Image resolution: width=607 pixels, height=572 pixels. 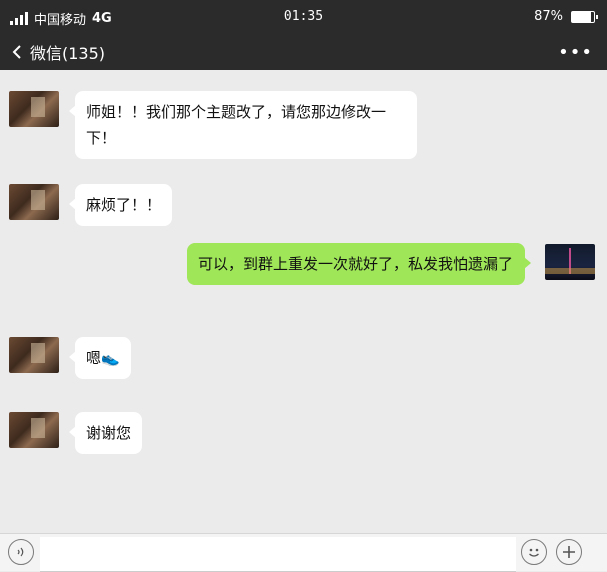 I want to click on plus-glyph-icon, so click(x=569, y=552).